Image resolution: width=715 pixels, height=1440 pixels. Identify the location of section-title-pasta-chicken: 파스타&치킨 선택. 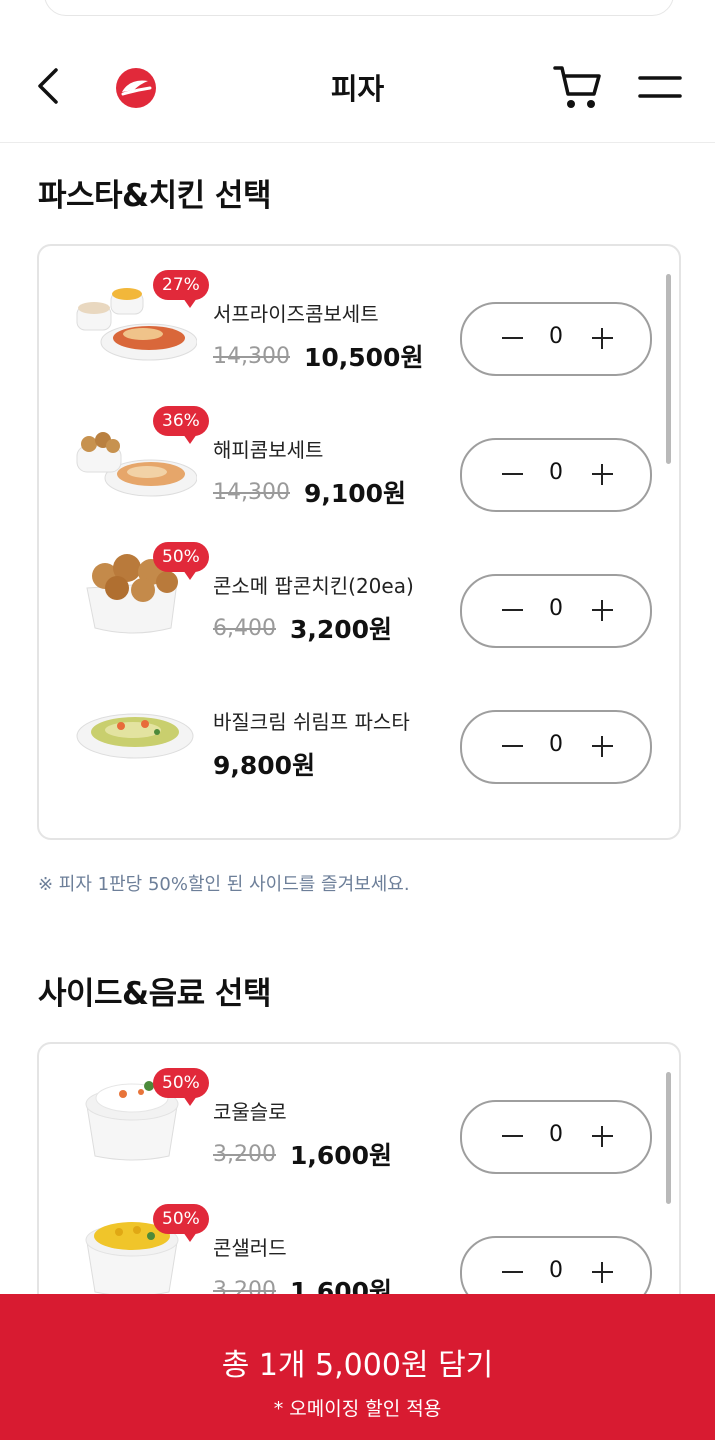
(154, 196).